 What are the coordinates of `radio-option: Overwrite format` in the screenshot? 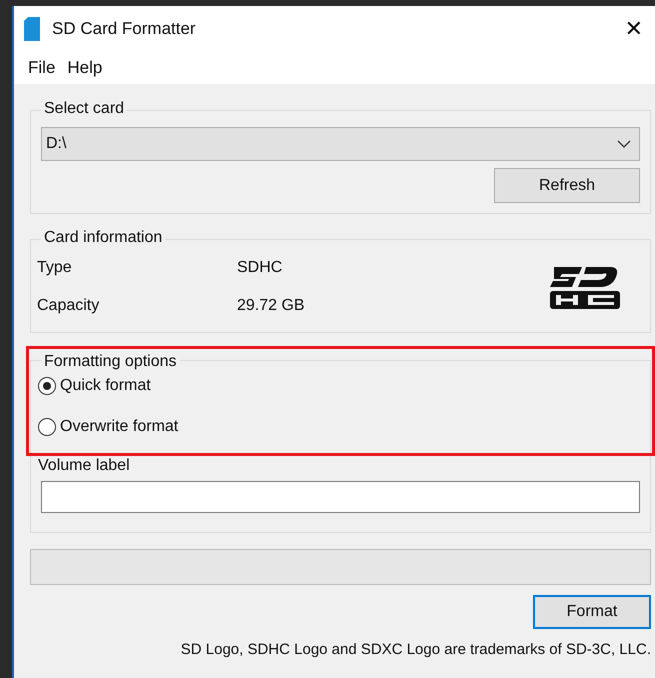 It's located at (339, 427).